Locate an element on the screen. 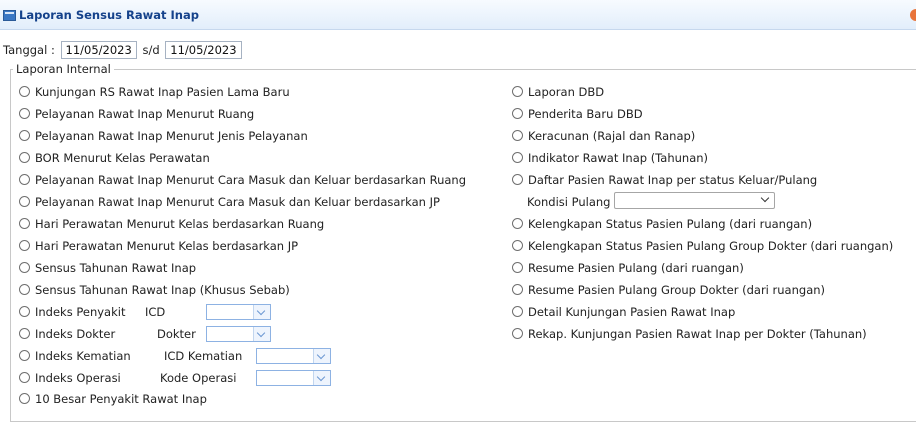  window-title: Laporan Sensus Rawat Inap is located at coordinates (109, 15).